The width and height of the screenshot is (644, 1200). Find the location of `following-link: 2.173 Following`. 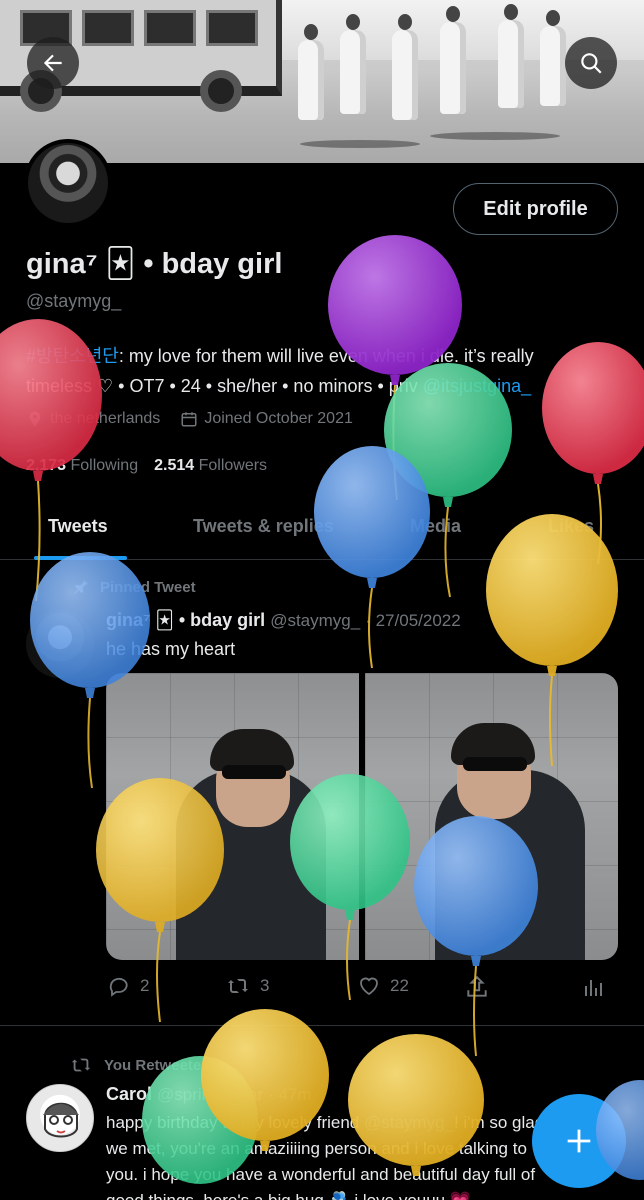

following-link: 2.173 Following is located at coordinates (82, 466).